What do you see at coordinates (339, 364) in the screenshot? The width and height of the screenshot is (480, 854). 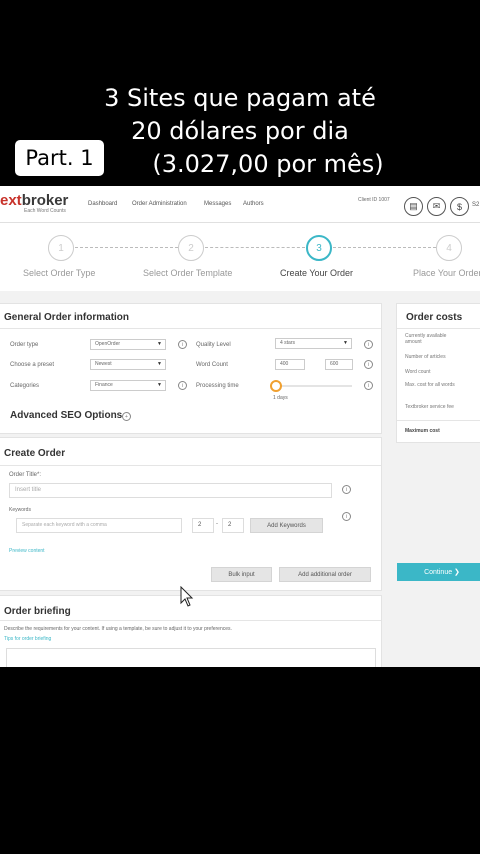 I see `word-count-max-input: 600` at bounding box center [339, 364].